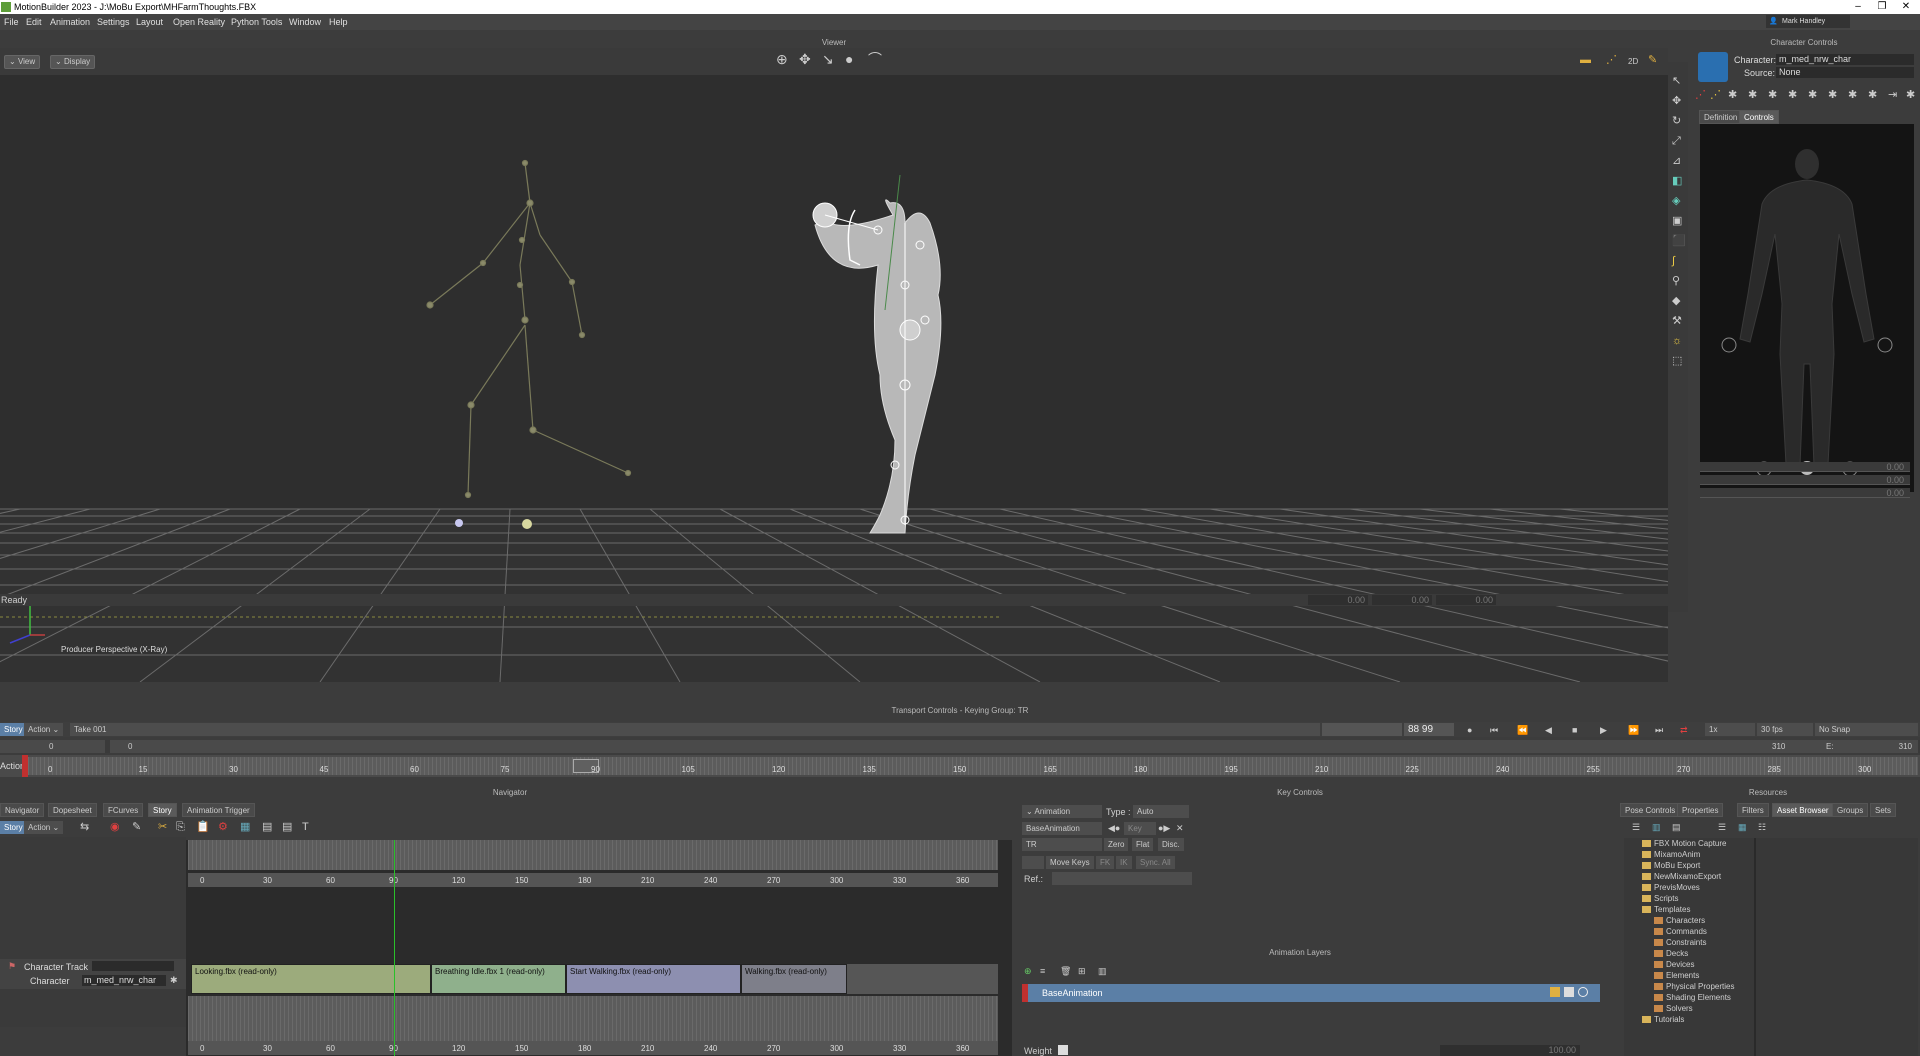 Image resolution: width=1920 pixels, height=1056 pixels. I want to click on speed-select: 1x, so click(1730, 729).